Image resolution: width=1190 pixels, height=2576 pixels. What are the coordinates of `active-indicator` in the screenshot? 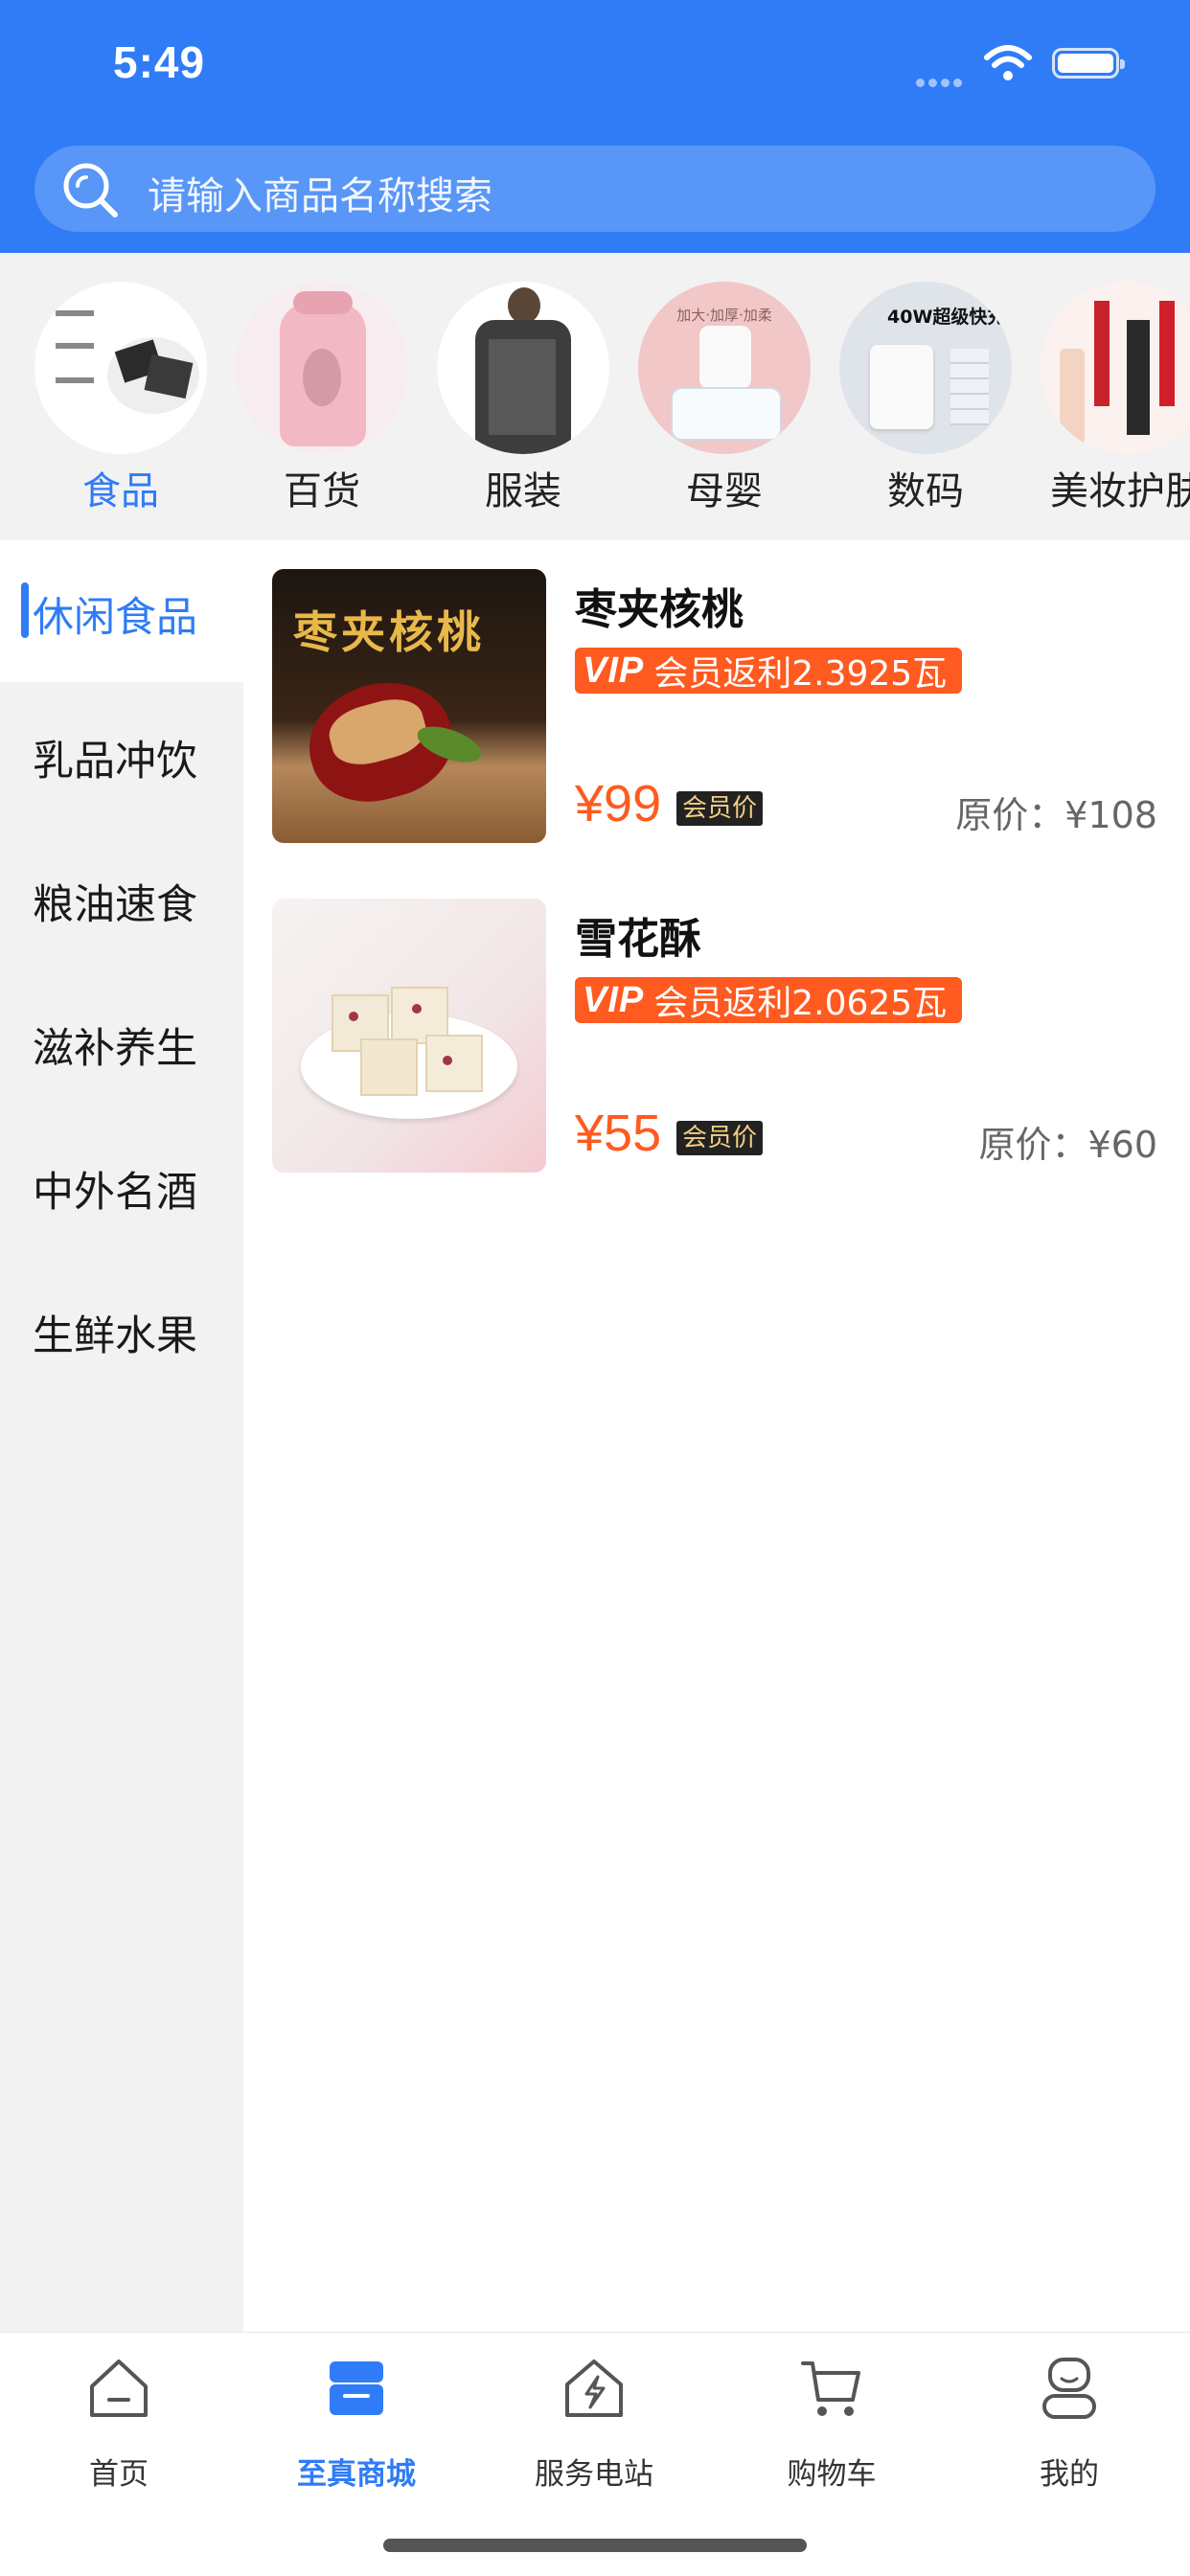 It's located at (25, 610).